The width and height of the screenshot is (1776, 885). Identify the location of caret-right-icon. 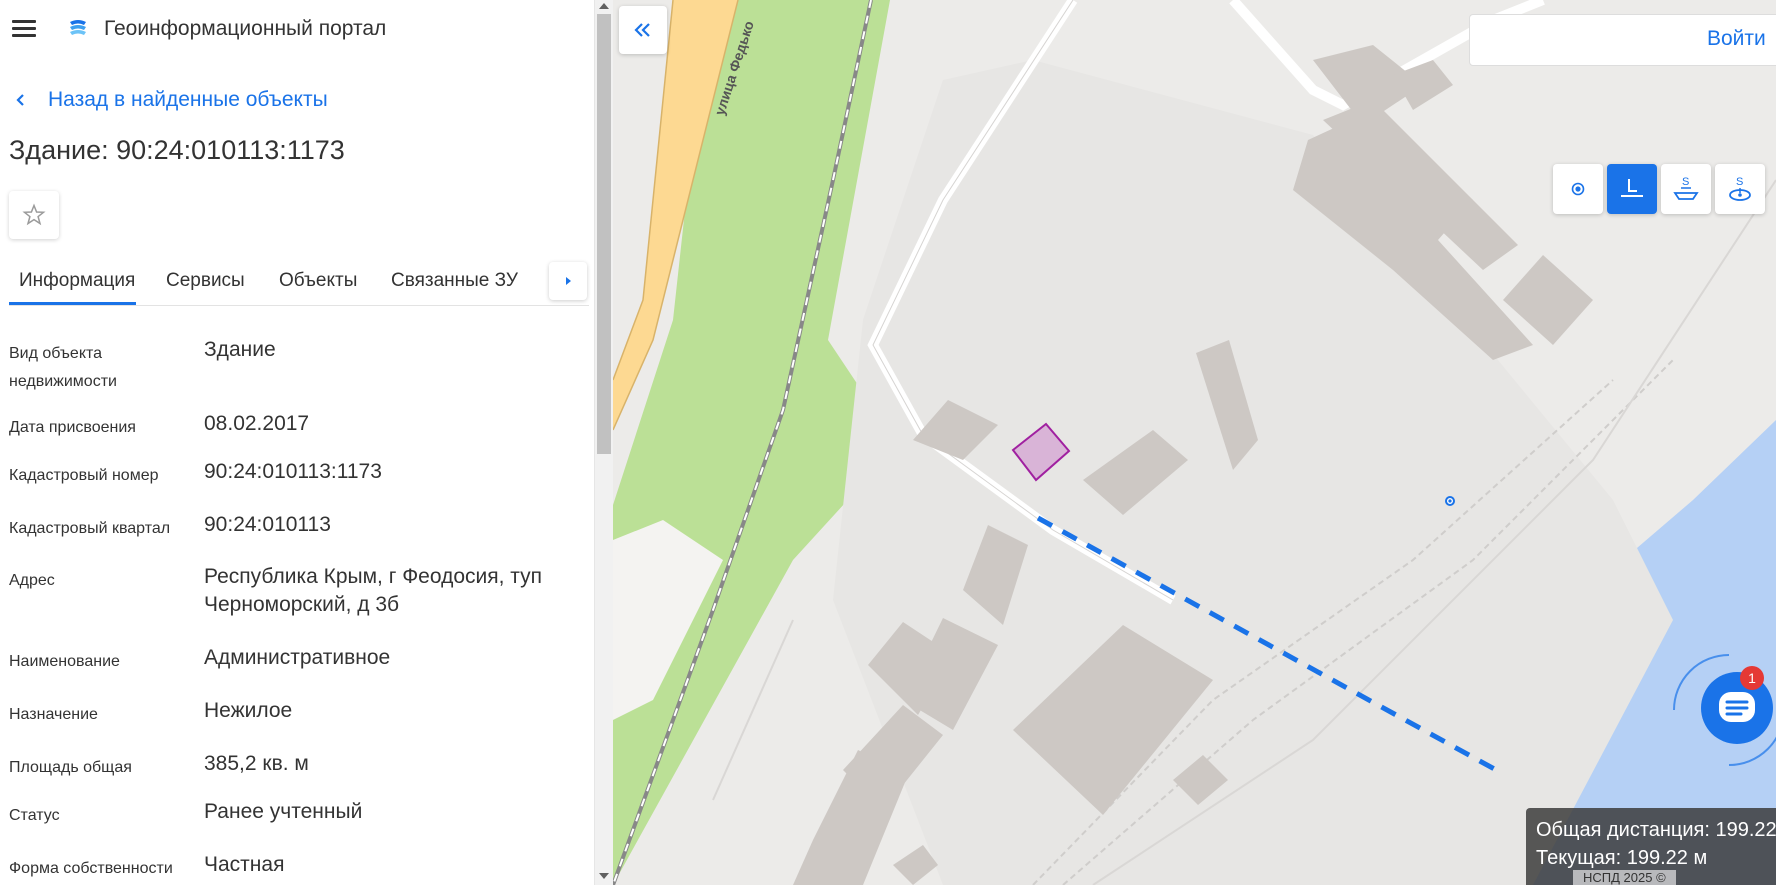
(568, 281).